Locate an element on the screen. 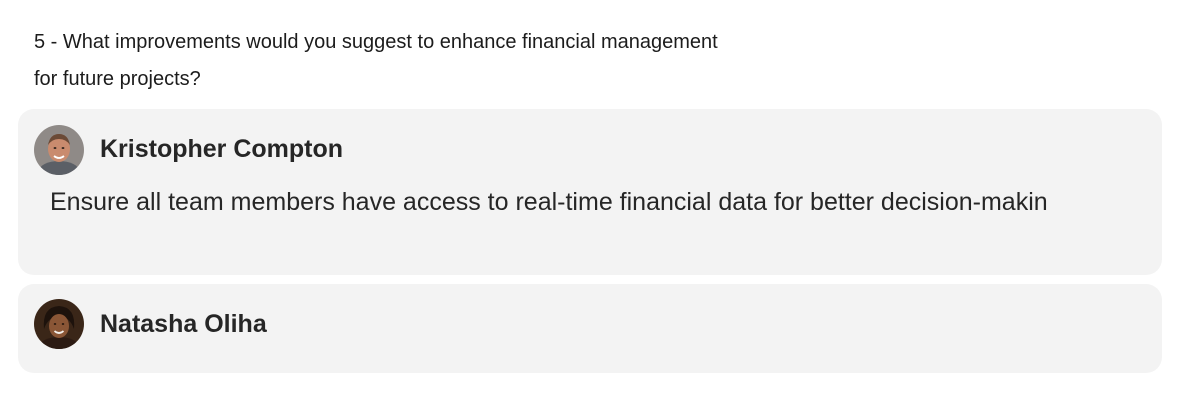 The image size is (1178, 402). avatar-kristopher-icon is located at coordinates (59, 150).